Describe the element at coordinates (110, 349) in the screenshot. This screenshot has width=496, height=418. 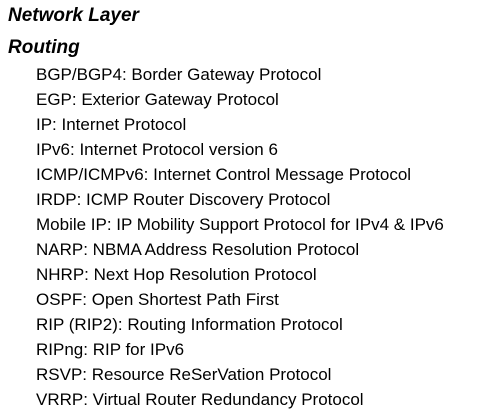
I see `list-item: RIPng: RIP for IPv6` at that location.